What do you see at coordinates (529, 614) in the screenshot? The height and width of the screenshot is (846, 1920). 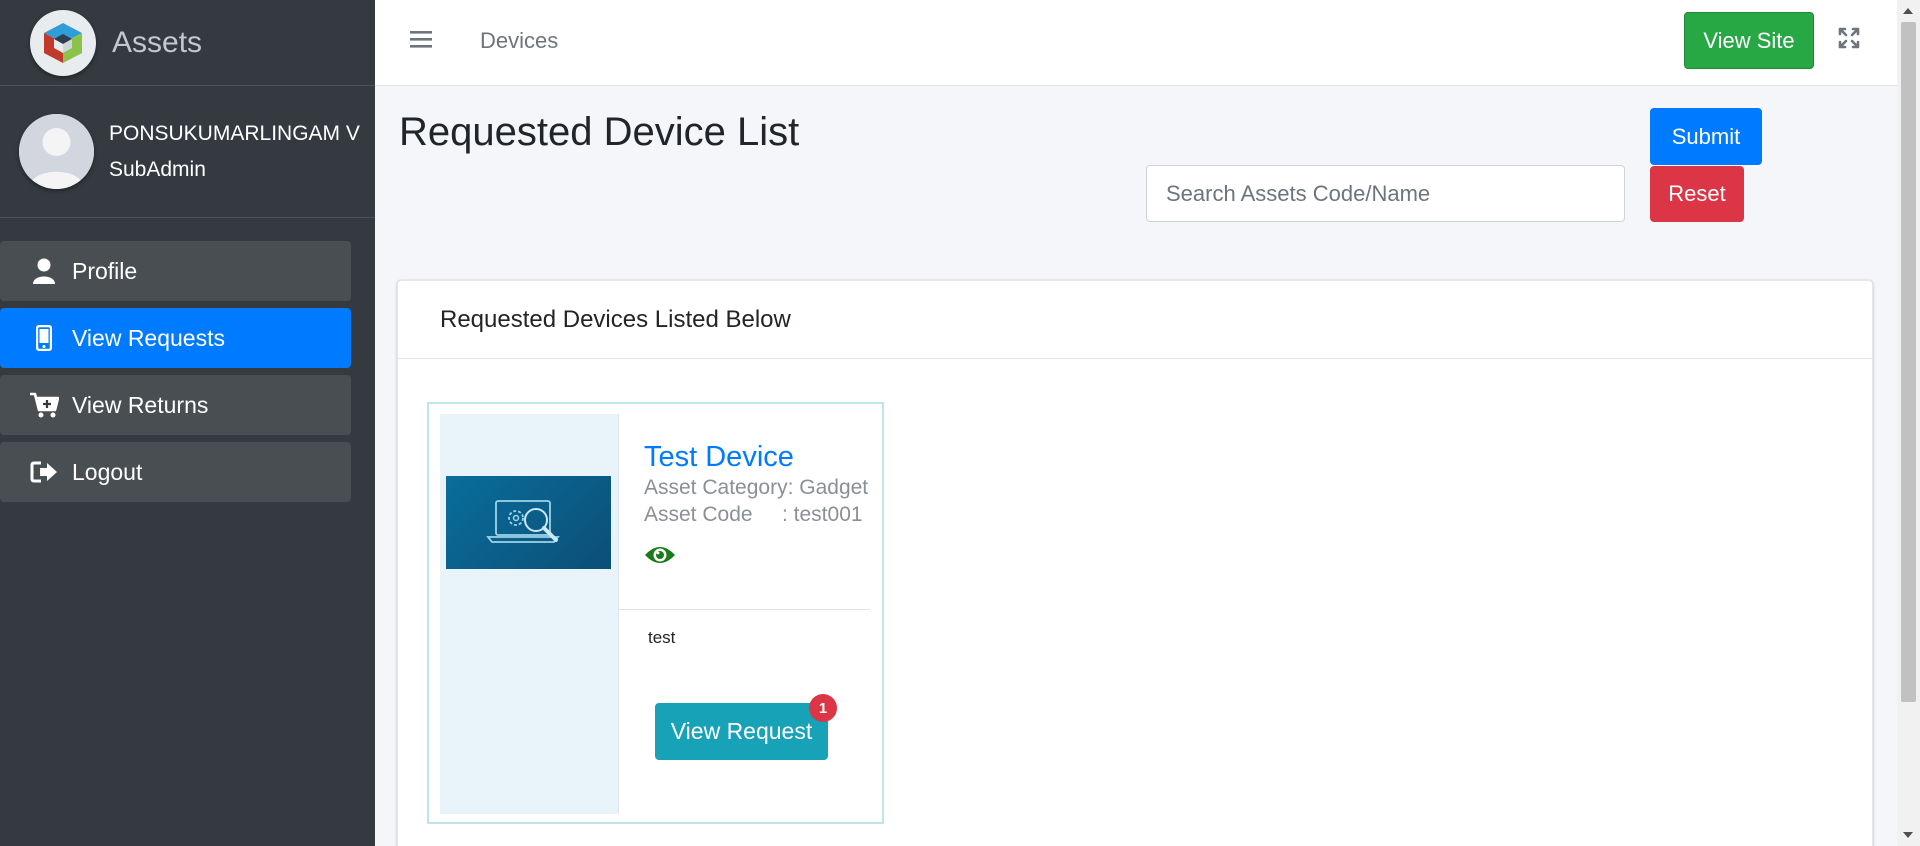 I see `device-thumbnail-column` at bounding box center [529, 614].